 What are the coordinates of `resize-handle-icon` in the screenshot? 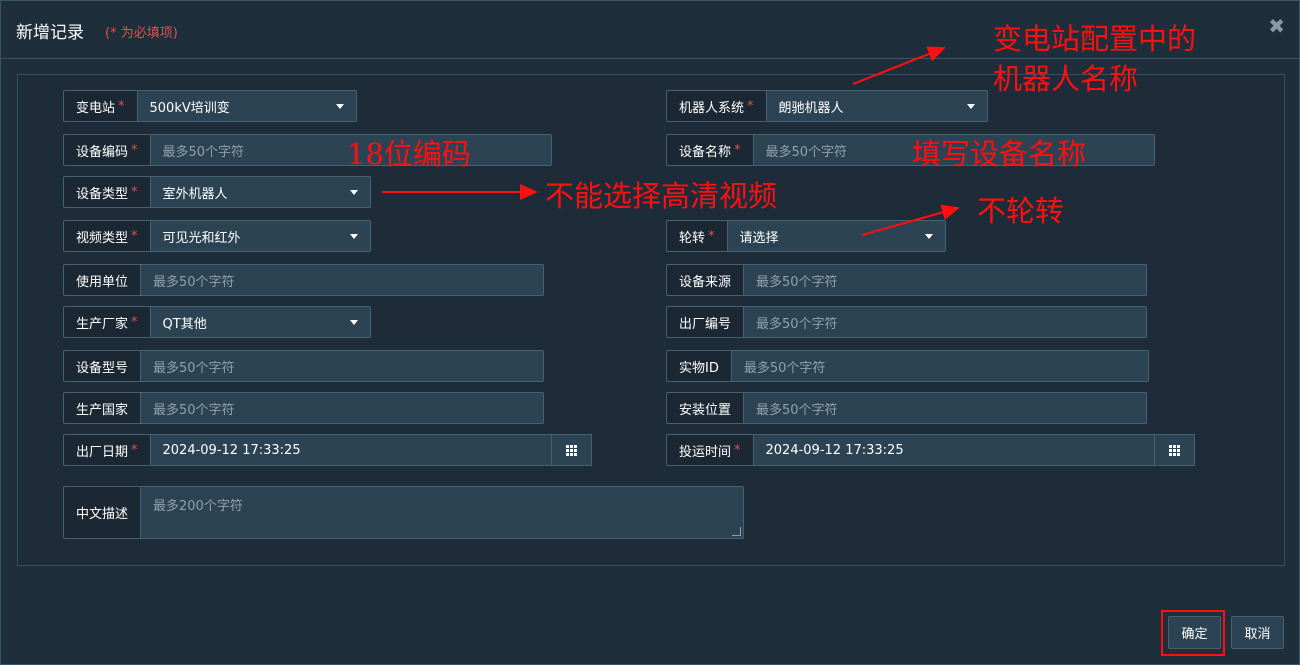 It's located at (736, 531).